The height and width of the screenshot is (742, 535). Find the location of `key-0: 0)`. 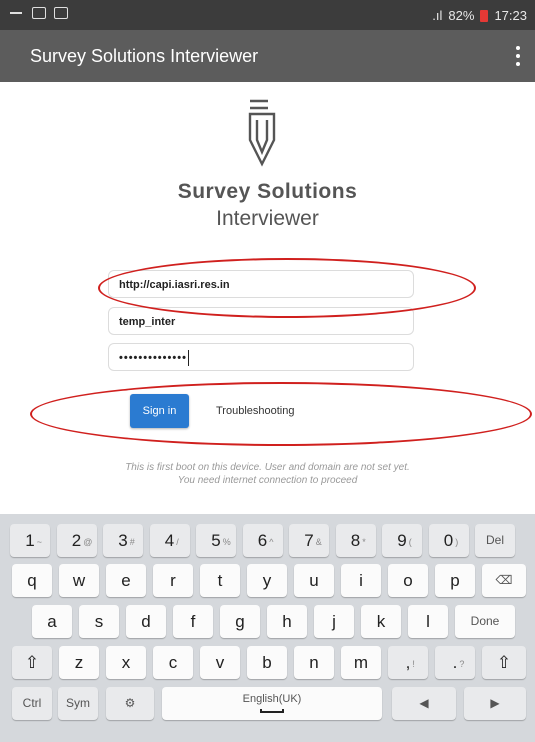

key-0: 0) is located at coordinates (448, 540).